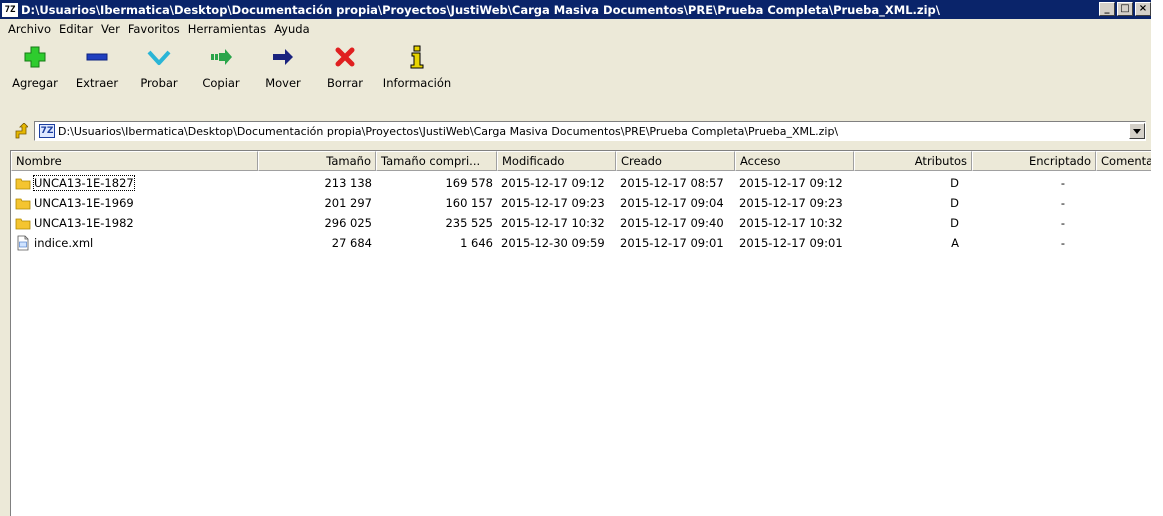  I want to click on address-dropdown-button, so click(1137, 131).